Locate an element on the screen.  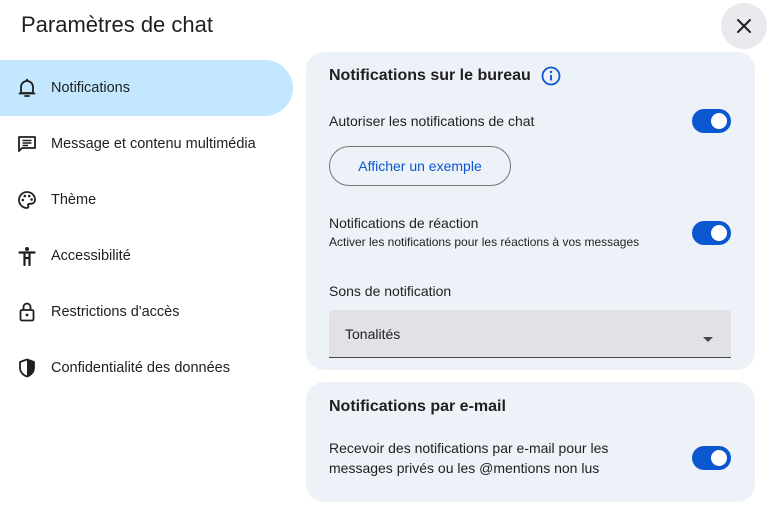
show-example-button: Afficher un exemple is located at coordinates (420, 166).